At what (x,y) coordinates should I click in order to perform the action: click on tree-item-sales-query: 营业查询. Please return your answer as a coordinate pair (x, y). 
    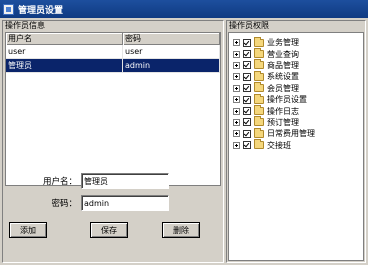
    Looking at the image, I should click on (296, 53).